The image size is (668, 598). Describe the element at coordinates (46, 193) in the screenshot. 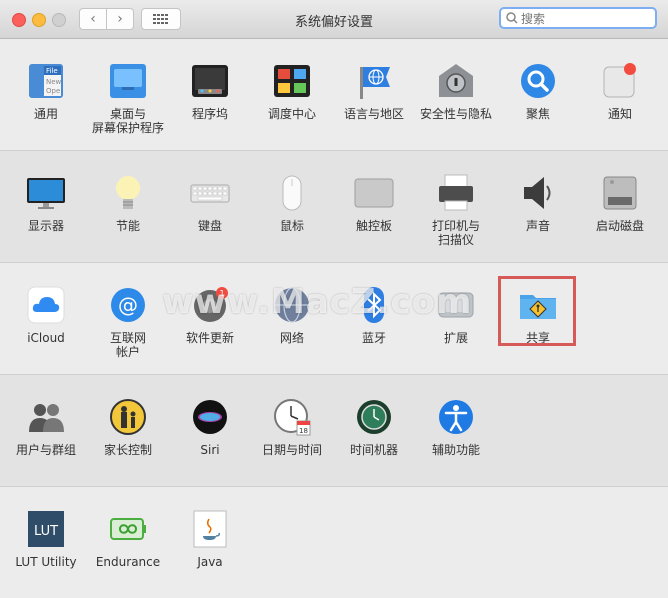

I see `display-icon` at that location.